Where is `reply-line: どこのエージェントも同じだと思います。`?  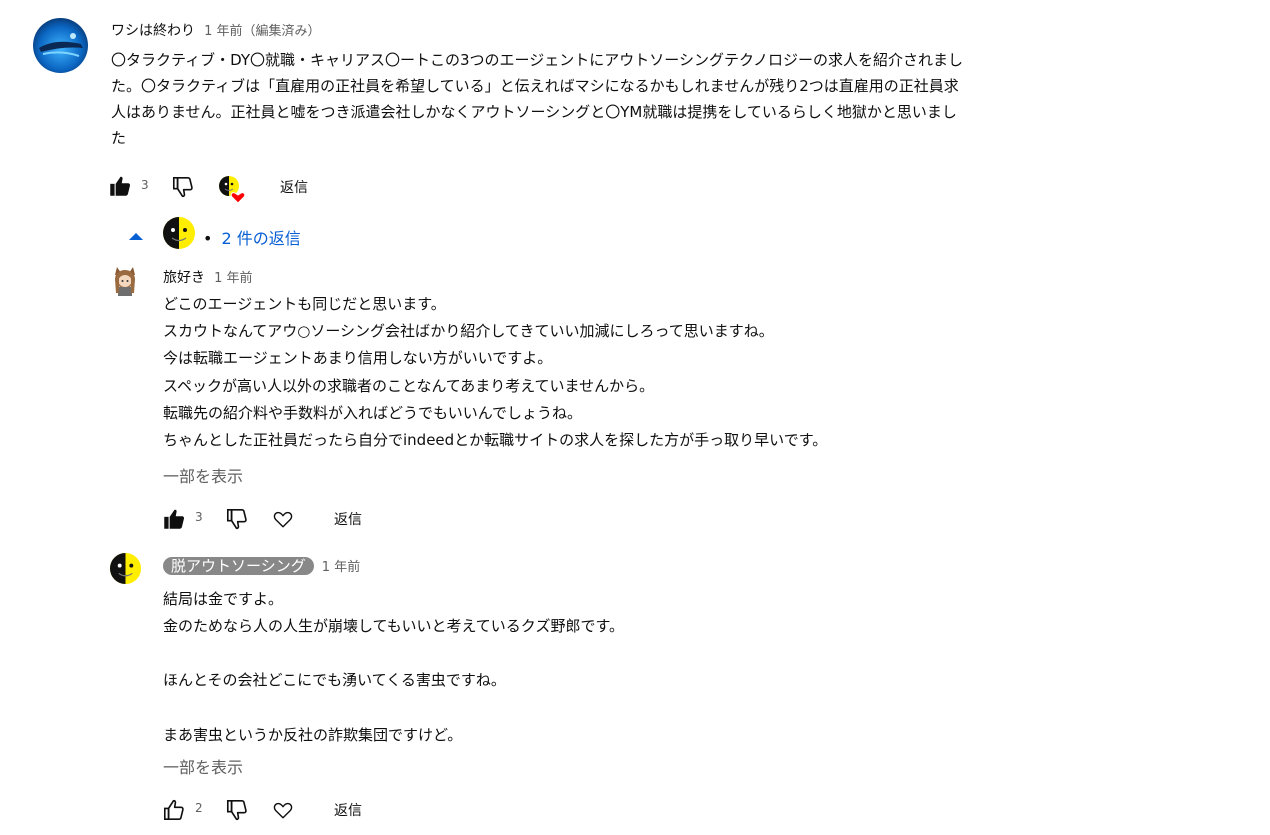 reply-line: どこのエージェントも同じだと思います。 is located at coordinates (304, 304).